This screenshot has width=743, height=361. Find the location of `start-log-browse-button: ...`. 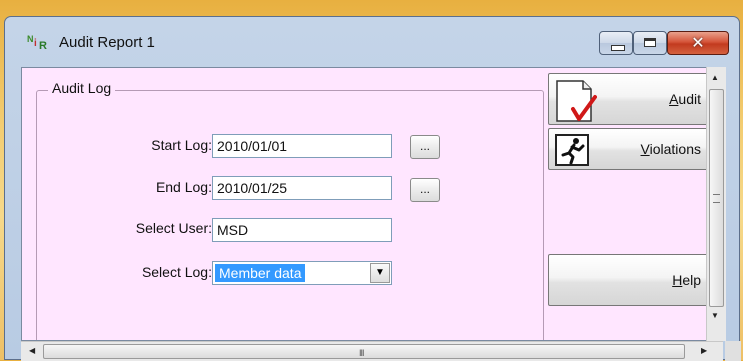

start-log-browse-button: ... is located at coordinates (425, 147).